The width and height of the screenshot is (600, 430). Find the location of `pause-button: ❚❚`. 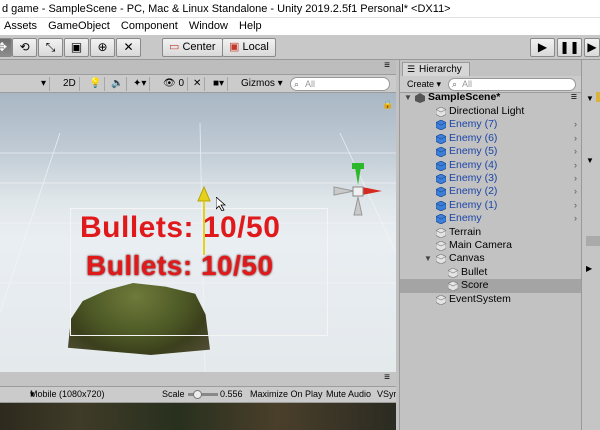

pause-button: ❚❚ is located at coordinates (569, 47).